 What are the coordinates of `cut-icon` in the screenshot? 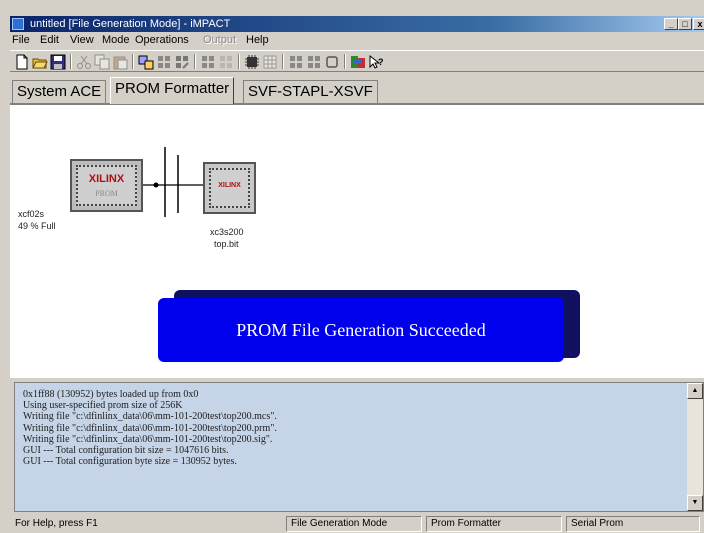 It's located at (84, 62).